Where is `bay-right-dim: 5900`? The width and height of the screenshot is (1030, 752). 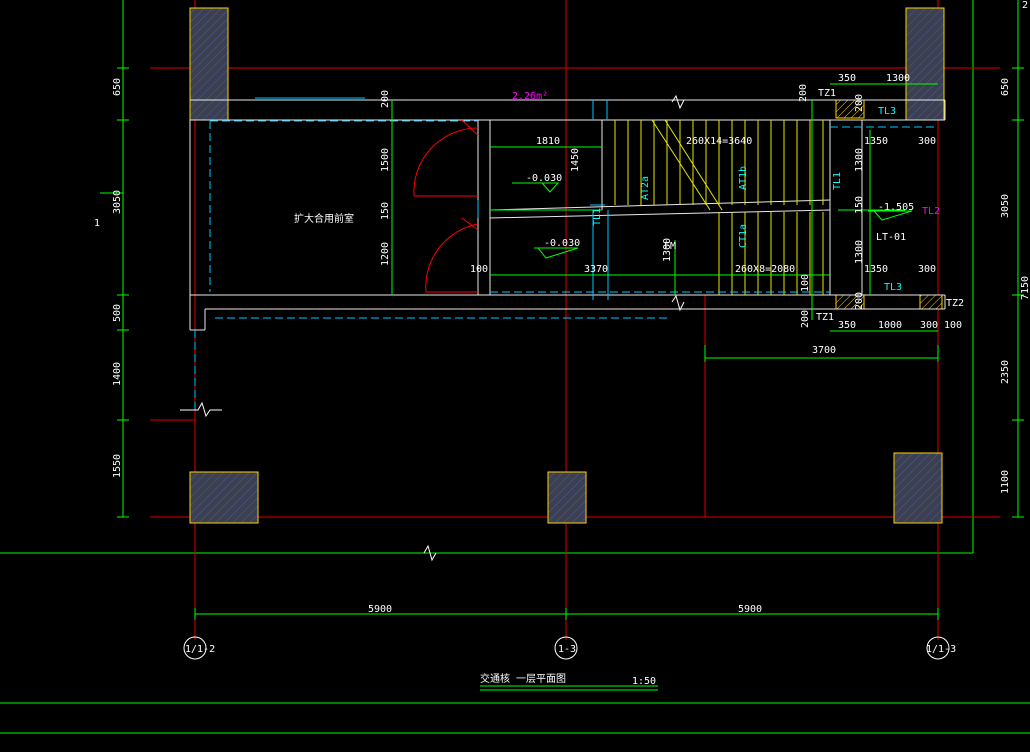 bay-right-dim: 5900 is located at coordinates (750, 609).